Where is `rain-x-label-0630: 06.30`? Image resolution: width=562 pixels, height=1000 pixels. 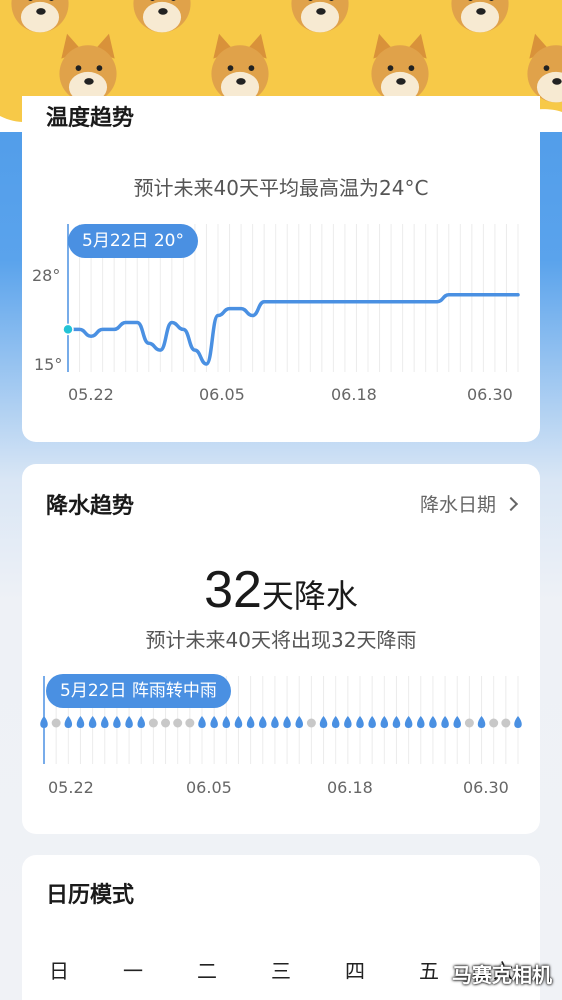
rain-x-label-0630: 06.30 is located at coordinates (486, 787).